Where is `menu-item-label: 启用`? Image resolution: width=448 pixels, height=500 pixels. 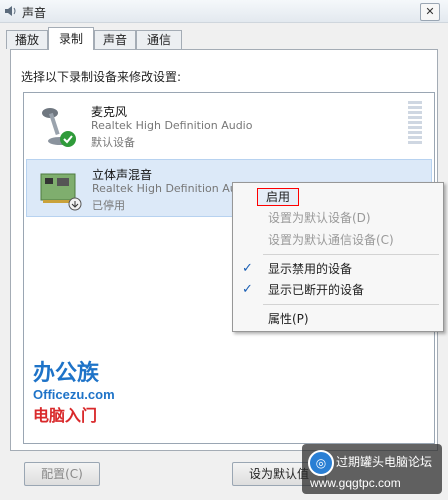 menu-item-label: 启用 is located at coordinates (278, 197).